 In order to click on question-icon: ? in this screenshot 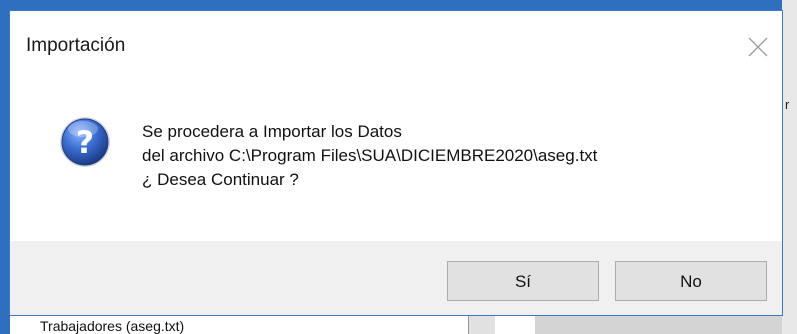, I will do `click(85, 142)`.